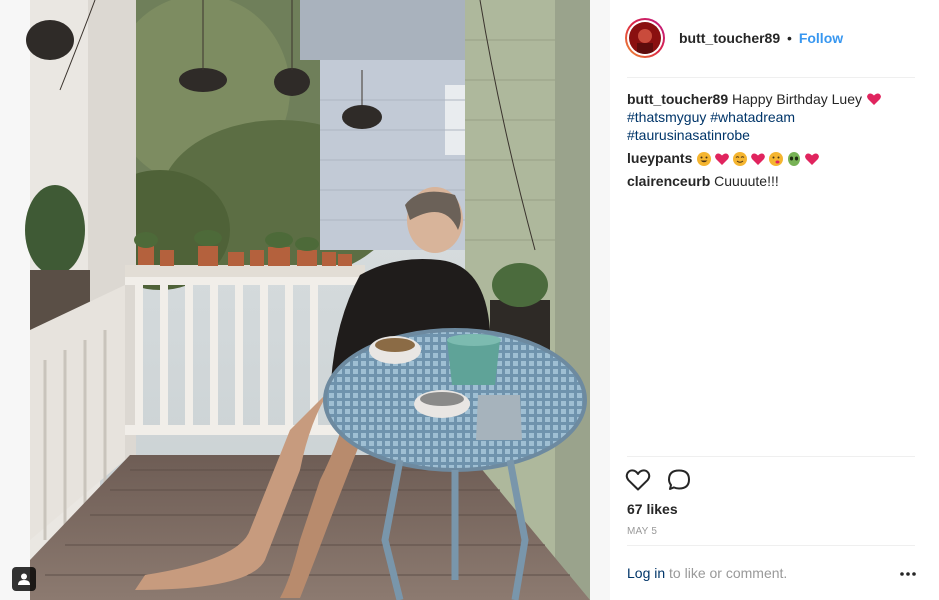 The height and width of the screenshot is (600, 939). What do you see at coordinates (652, 509) in the screenshot?
I see `like-count: 67 likes` at bounding box center [652, 509].